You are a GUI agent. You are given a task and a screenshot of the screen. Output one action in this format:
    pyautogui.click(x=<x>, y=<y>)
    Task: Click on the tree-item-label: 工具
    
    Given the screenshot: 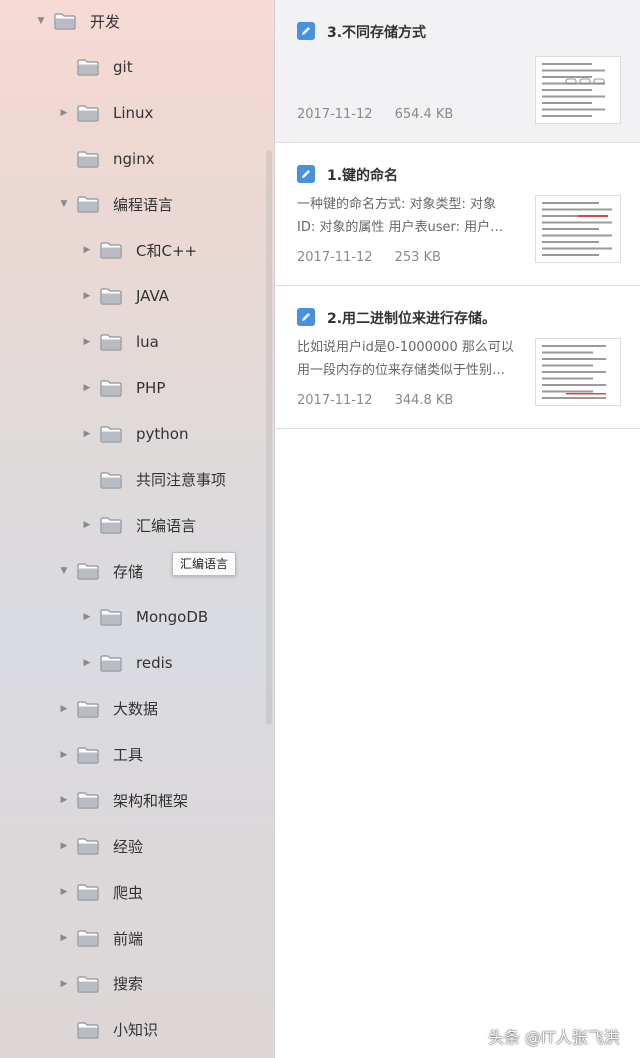 What is the action you would take?
    pyautogui.click(x=128, y=755)
    